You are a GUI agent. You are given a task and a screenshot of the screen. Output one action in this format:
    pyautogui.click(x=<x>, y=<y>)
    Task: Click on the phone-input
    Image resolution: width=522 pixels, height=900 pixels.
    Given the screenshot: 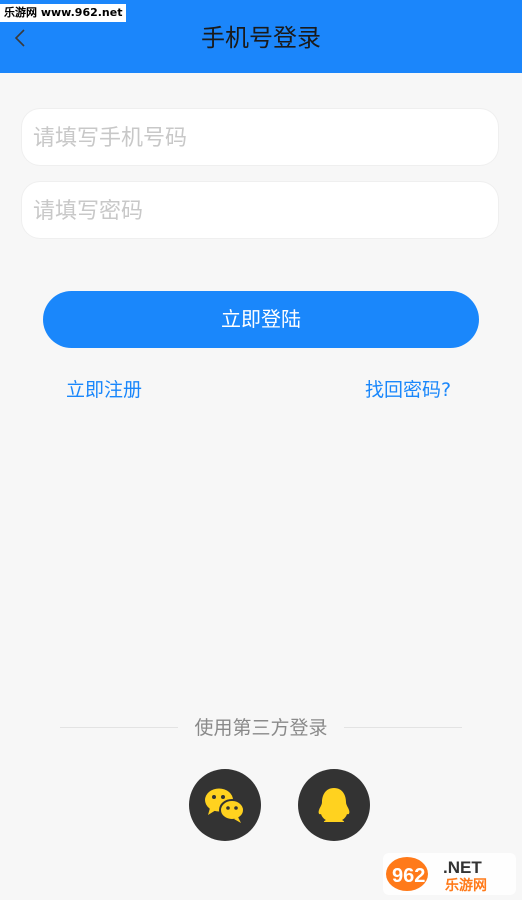 What is the action you would take?
    pyautogui.click(x=253, y=138)
    